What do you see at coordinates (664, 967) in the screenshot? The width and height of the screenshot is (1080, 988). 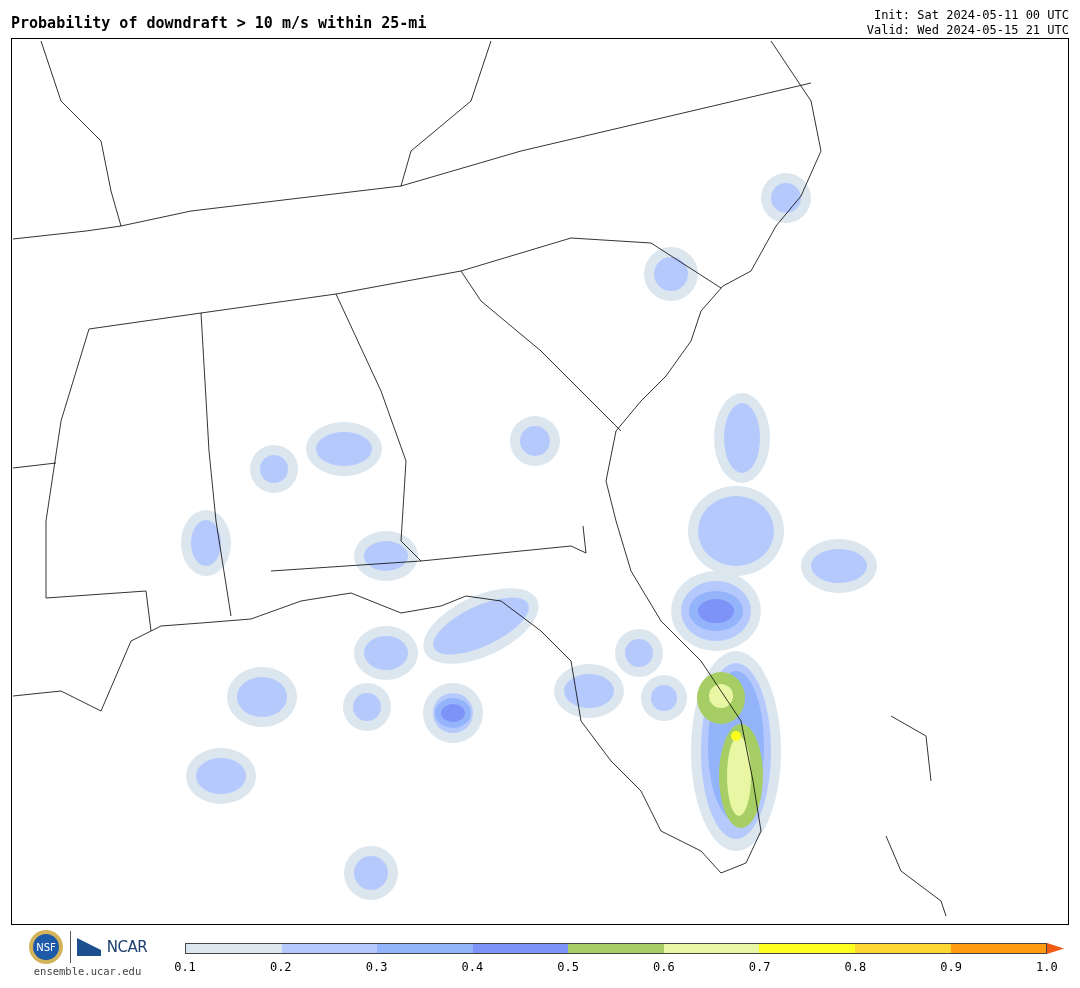 I see `tick-label: 0.6` at bounding box center [664, 967].